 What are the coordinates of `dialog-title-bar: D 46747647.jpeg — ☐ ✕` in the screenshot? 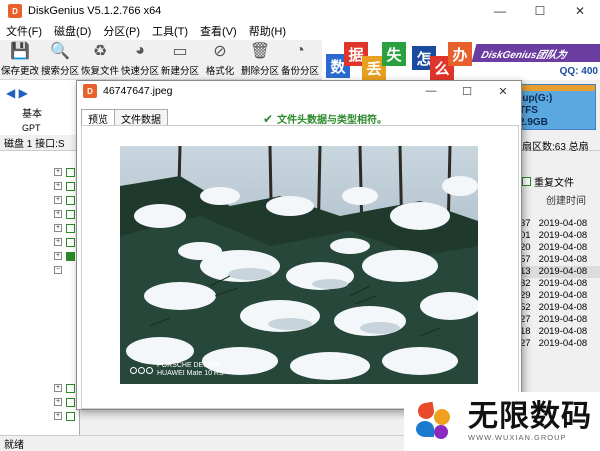 It's located at (299, 91).